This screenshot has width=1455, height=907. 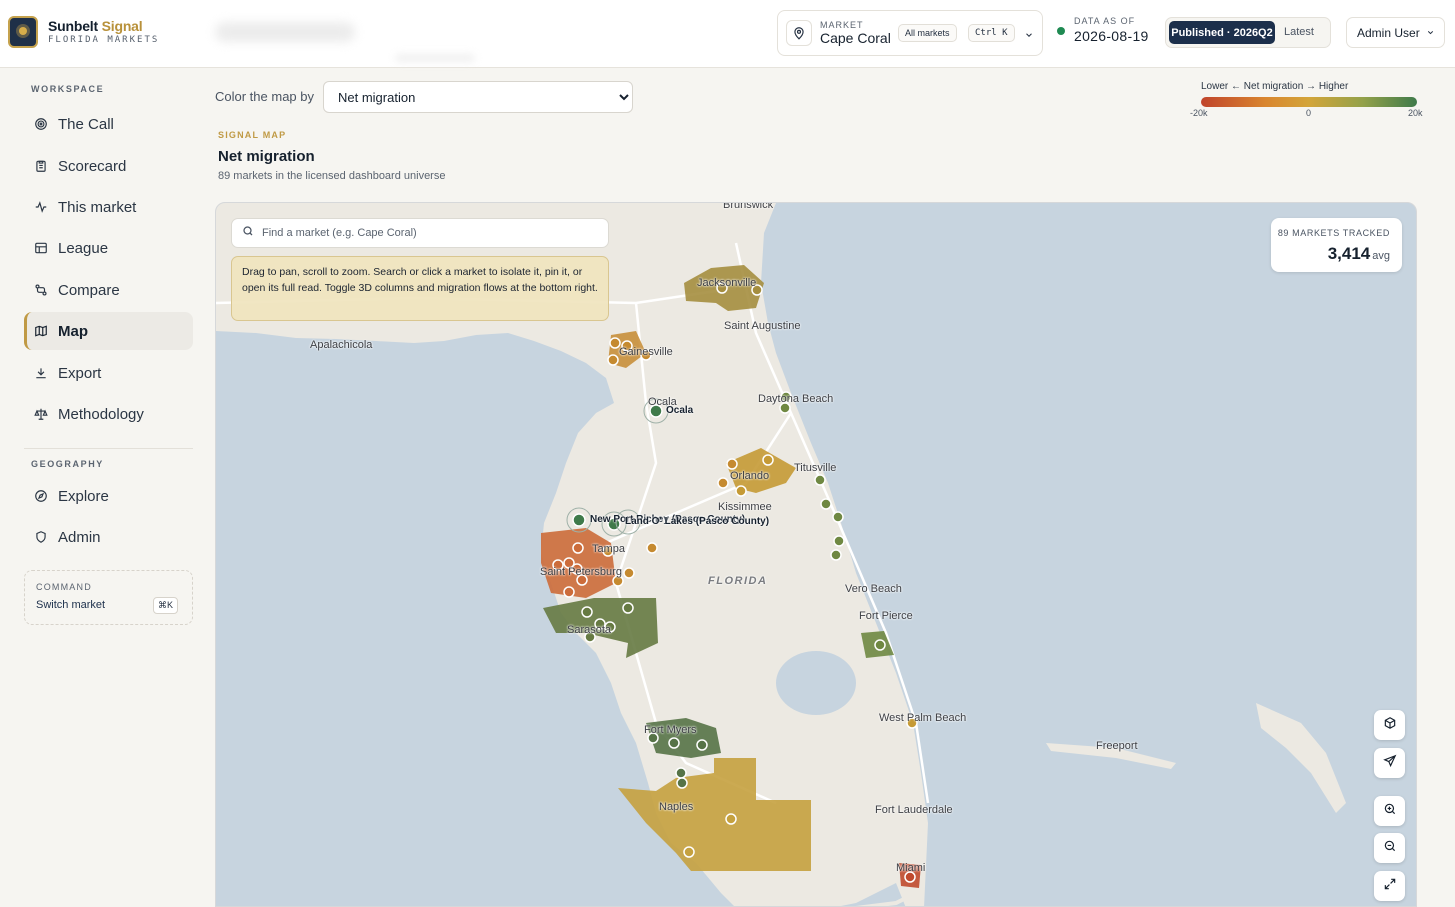 What do you see at coordinates (842, 24) in the screenshot?
I see `market-label: MARKET` at bounding box center [842, 24].